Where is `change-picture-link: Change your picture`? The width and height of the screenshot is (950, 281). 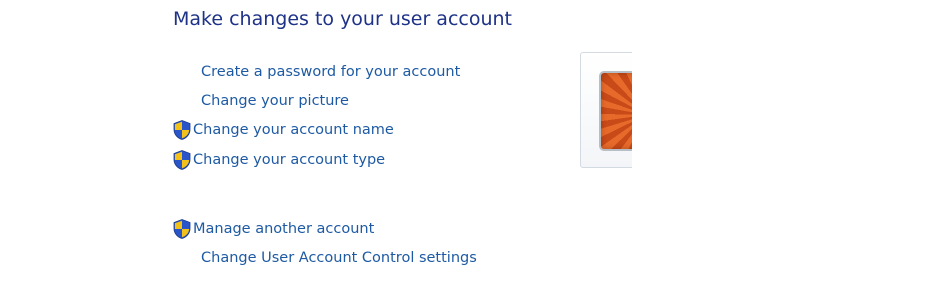 change-picture-link: Change your picture is located at coordinates (275, 101).